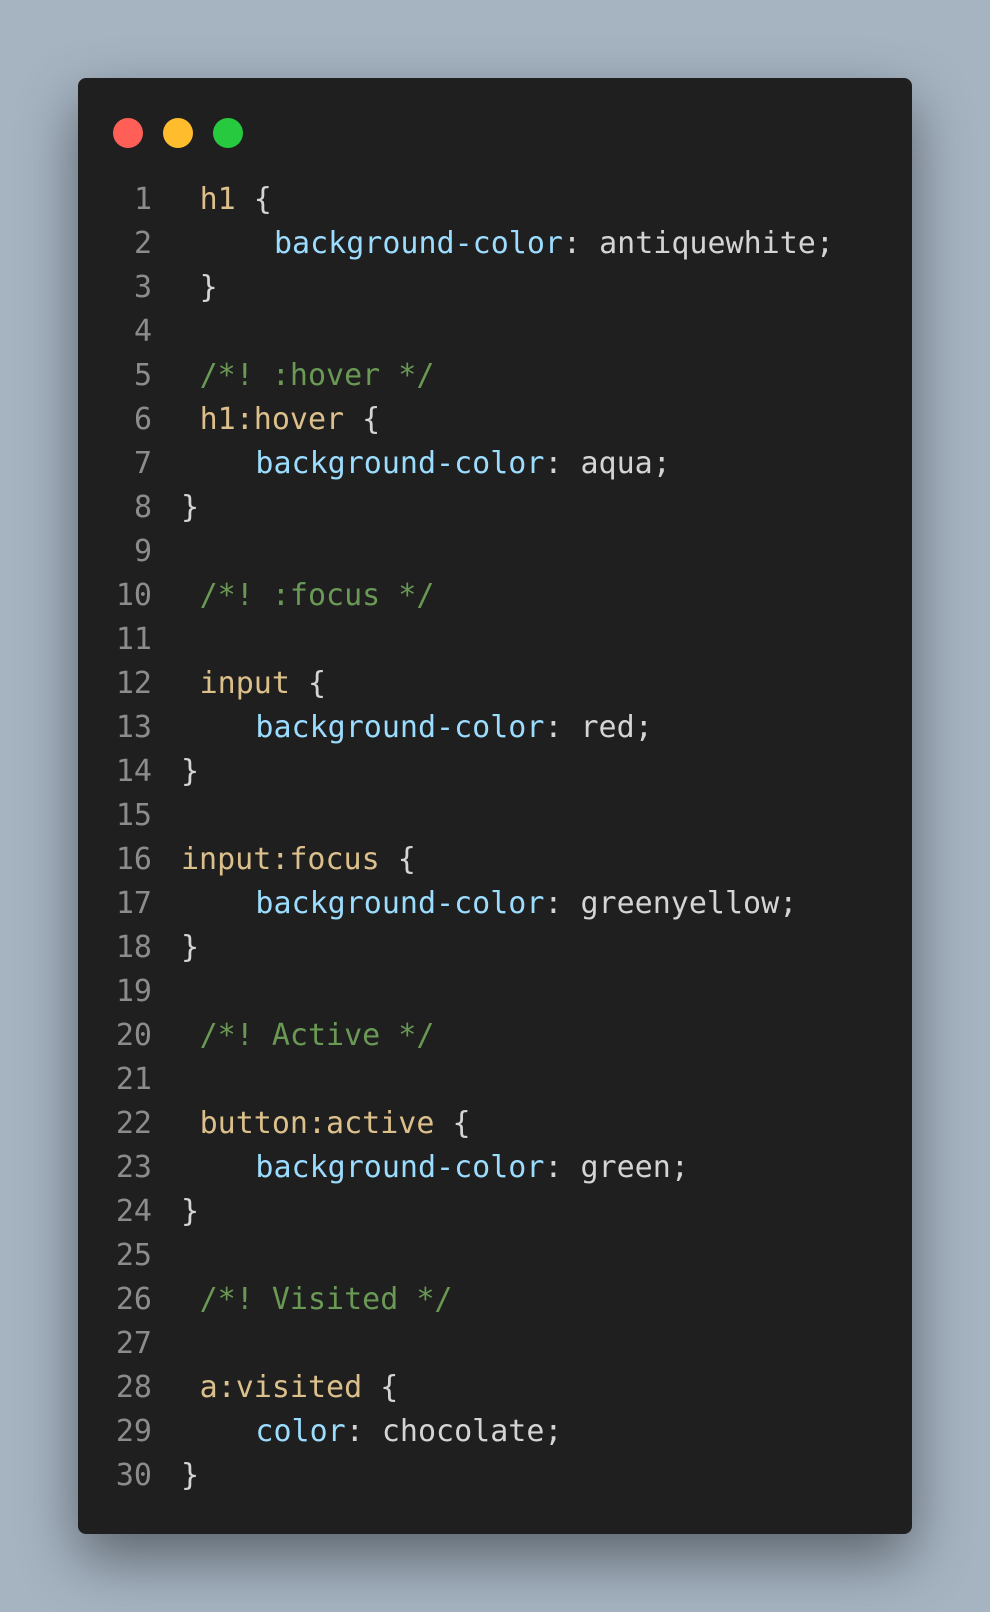 Image resolution: width=990 pixels, height=1612 pixels. Describe the element at coordinates (133, 947) in the screenshot. I see `line-number: 18` at that location.